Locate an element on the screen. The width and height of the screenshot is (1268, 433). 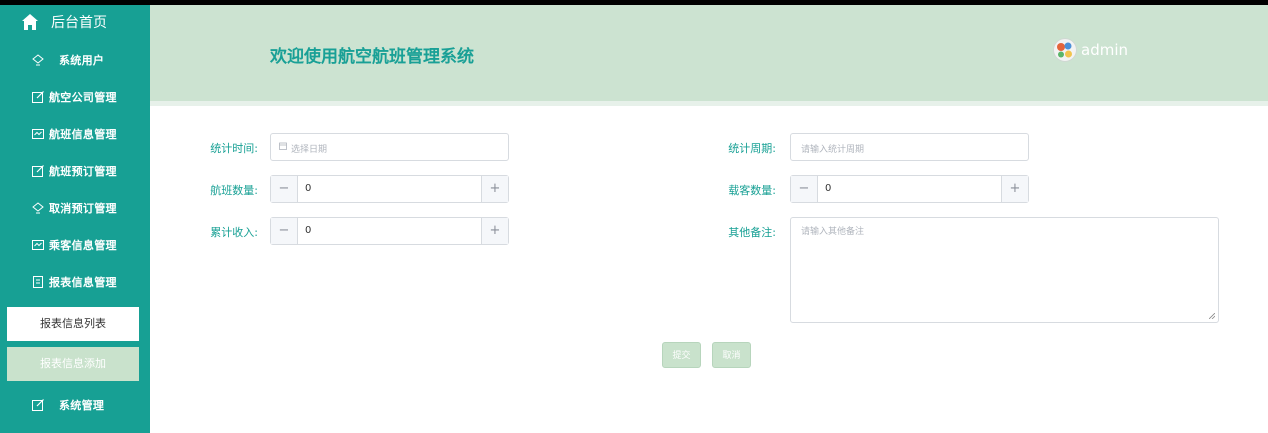
sidebar-item-system-users: 系统用户 is located at coordinates (75, 60).